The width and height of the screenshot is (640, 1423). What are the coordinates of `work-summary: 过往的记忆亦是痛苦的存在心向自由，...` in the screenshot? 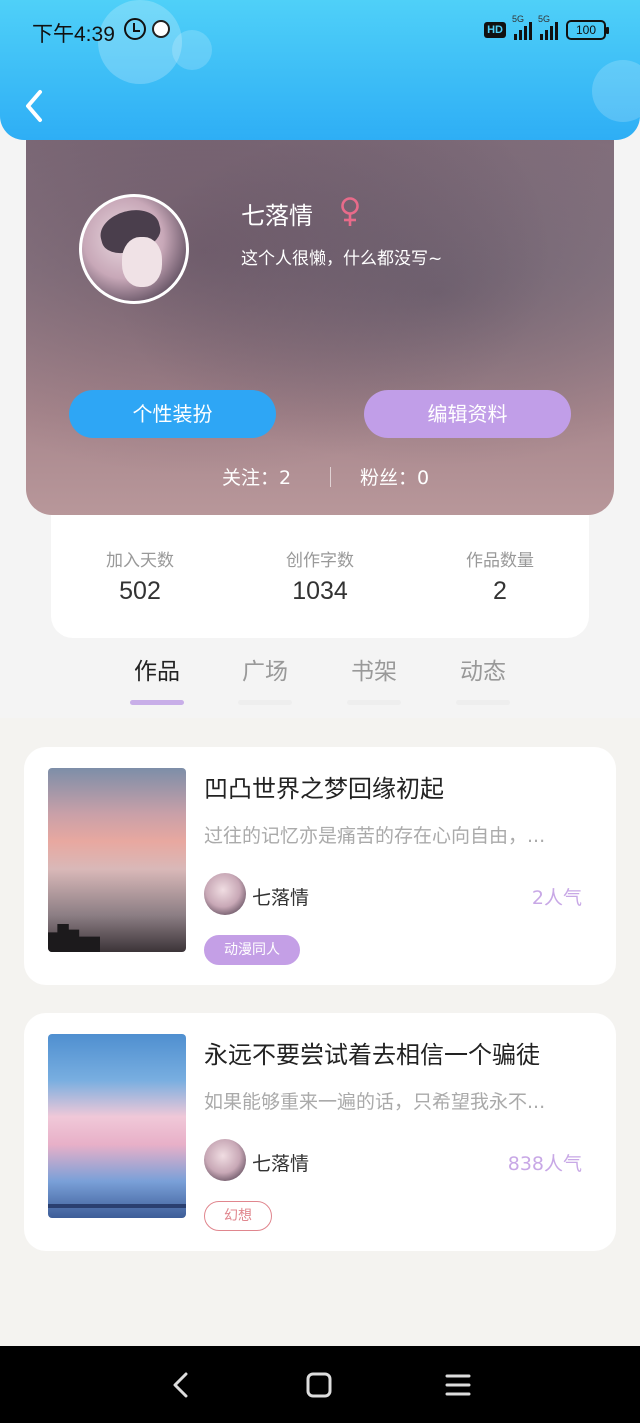 It's located at (375, 836).